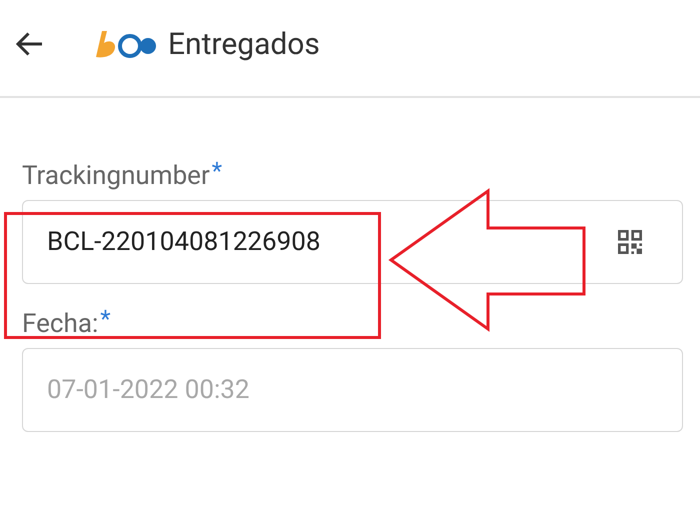 The height and width of the screenshot is (529, 700). I want to click on field-label: Trackingnumber, so click(116, 176).